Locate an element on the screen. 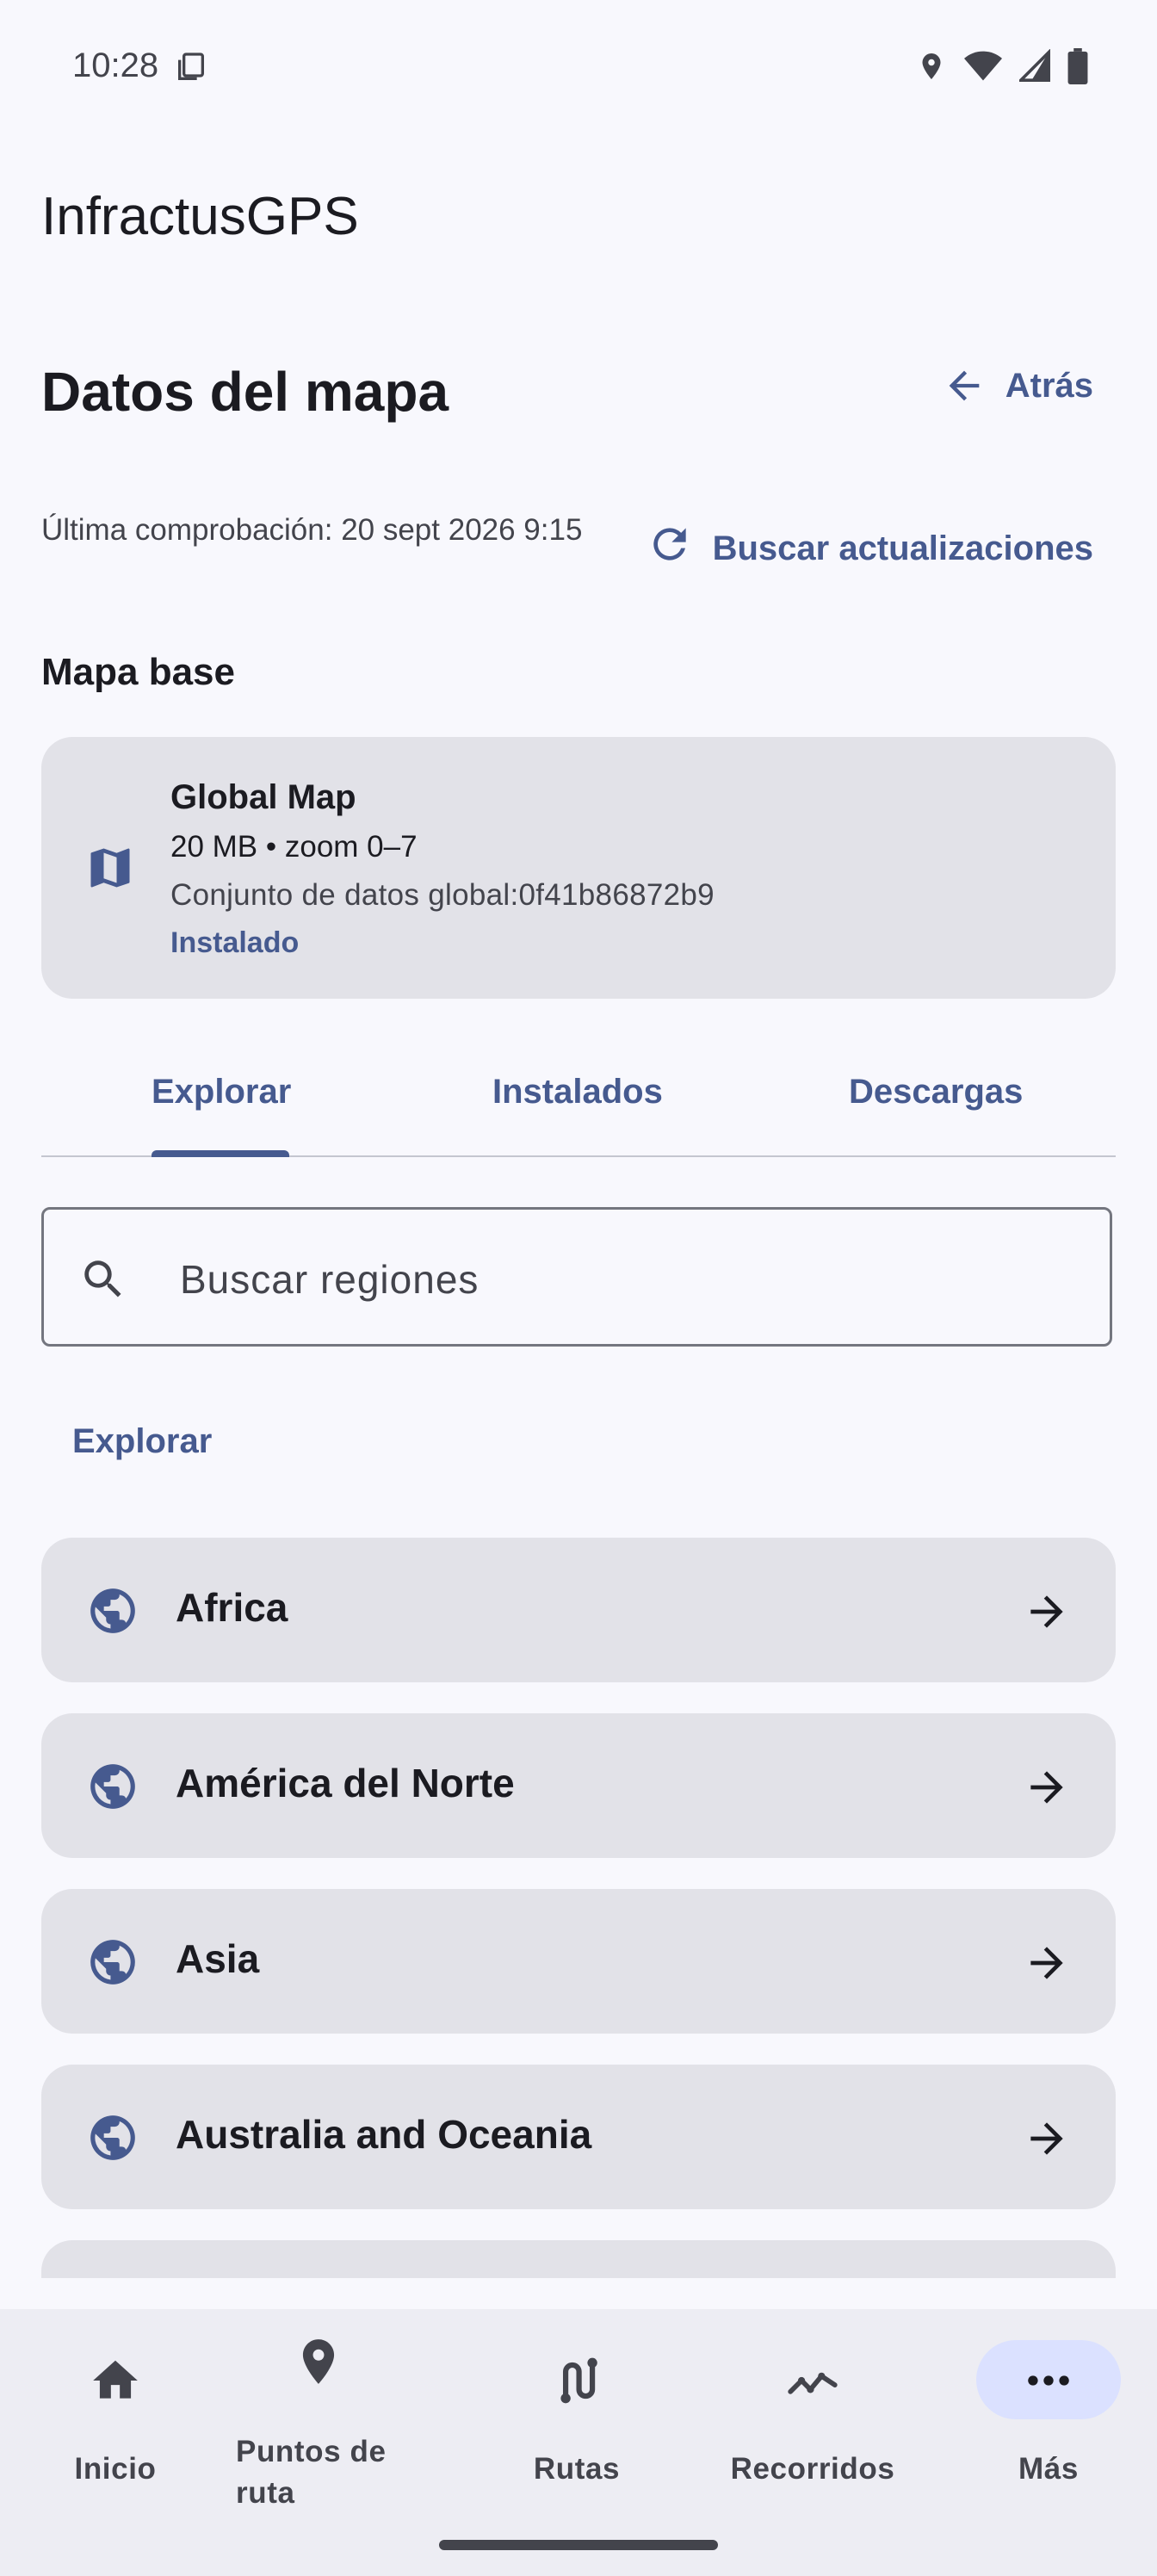 The height and width of the screenshot is (2576, 1157). back-button: Atrás is located at coordinates (1018, 385).